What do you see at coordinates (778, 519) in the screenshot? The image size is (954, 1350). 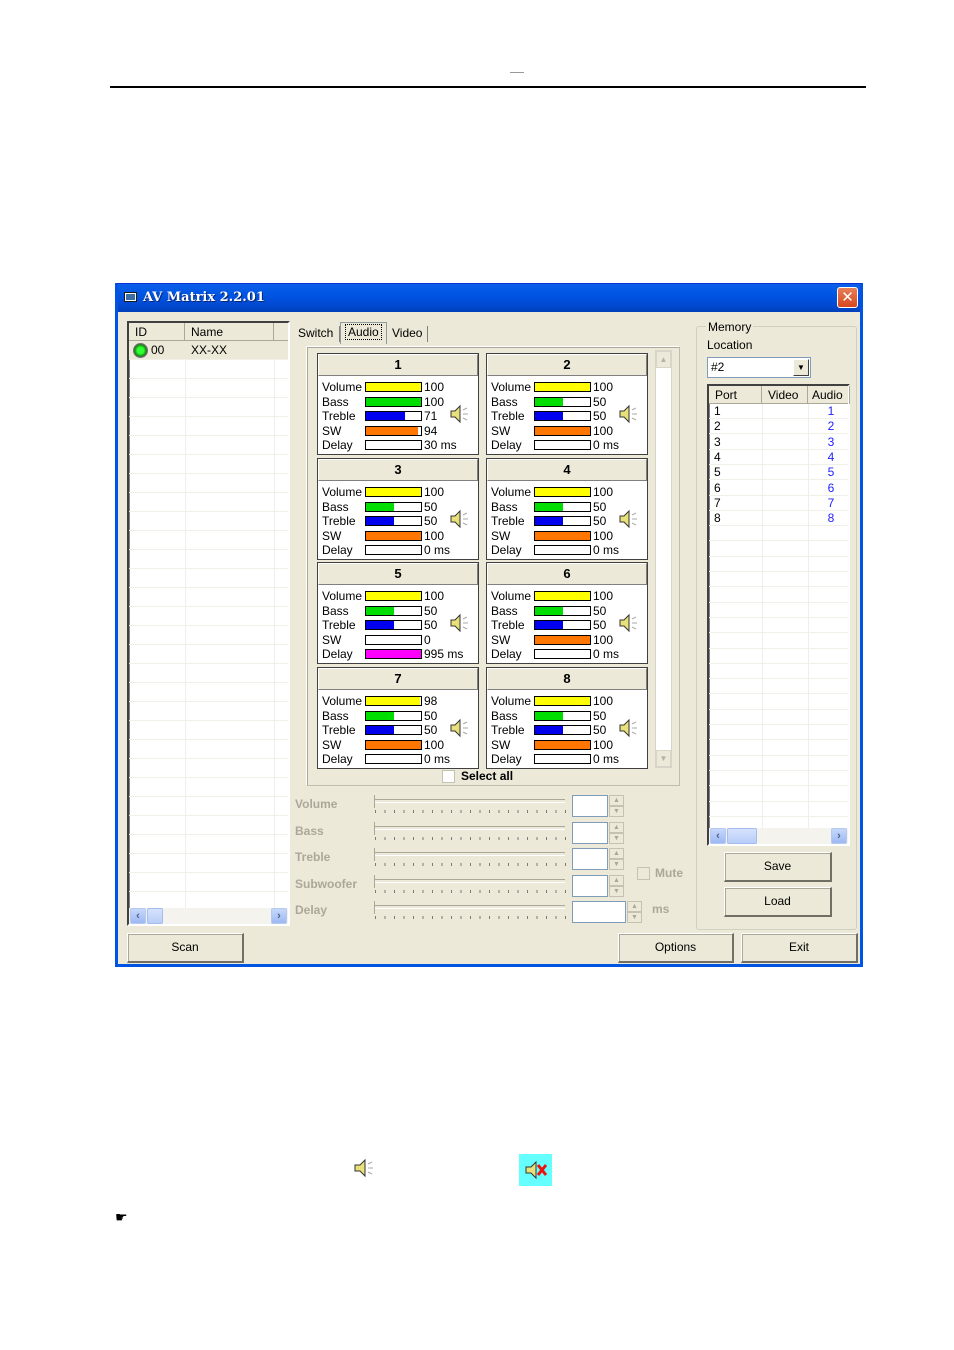 I see `memory-row: 88` at bounding box center [778, 519].